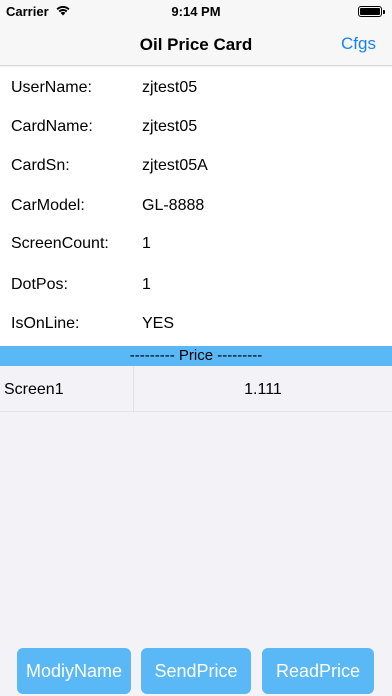 This screenshot has height=696, width=392. I want to click on info-label: ScreenCount:, so click(60, 243).